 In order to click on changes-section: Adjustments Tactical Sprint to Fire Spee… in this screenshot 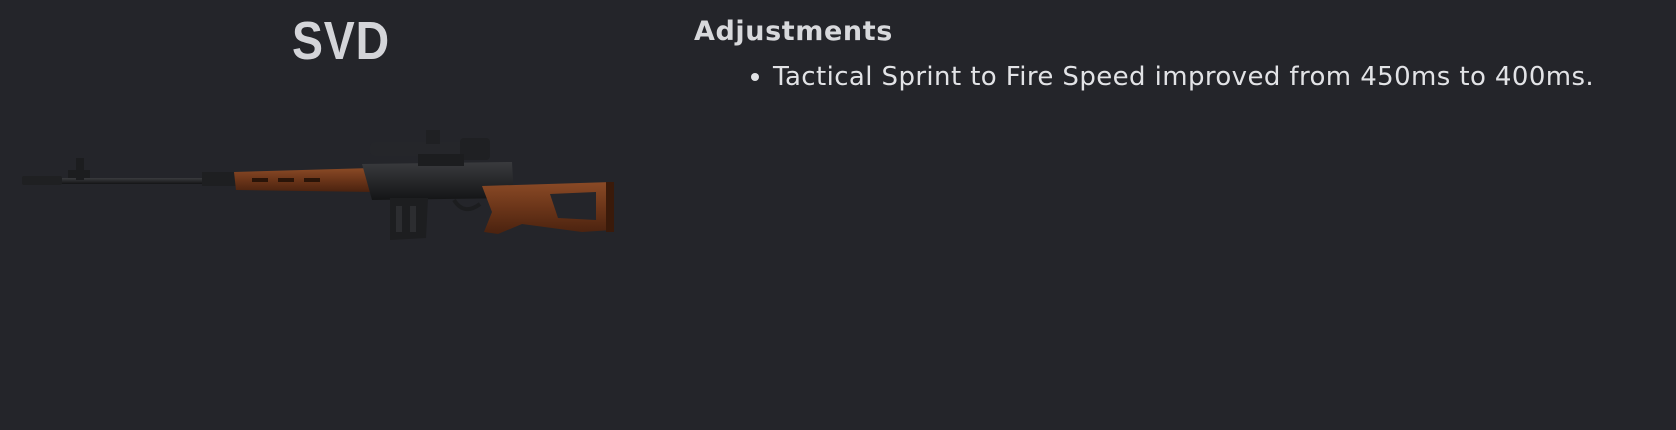, I will do `click(1174, 56)`.